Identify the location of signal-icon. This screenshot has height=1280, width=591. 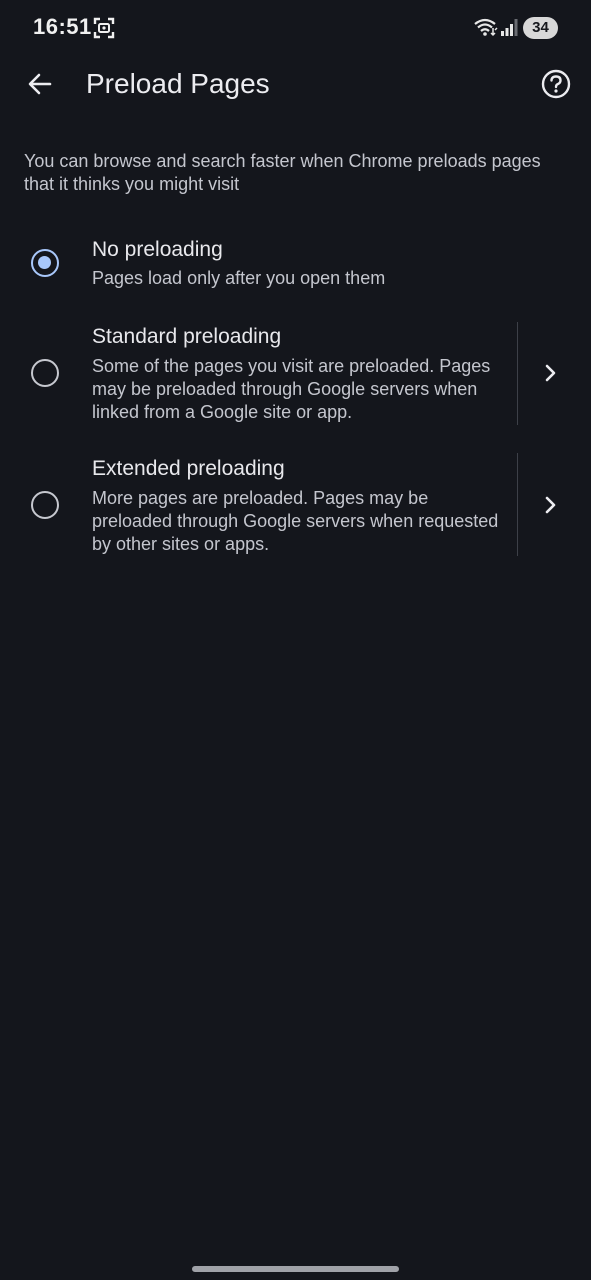
(509, 27).